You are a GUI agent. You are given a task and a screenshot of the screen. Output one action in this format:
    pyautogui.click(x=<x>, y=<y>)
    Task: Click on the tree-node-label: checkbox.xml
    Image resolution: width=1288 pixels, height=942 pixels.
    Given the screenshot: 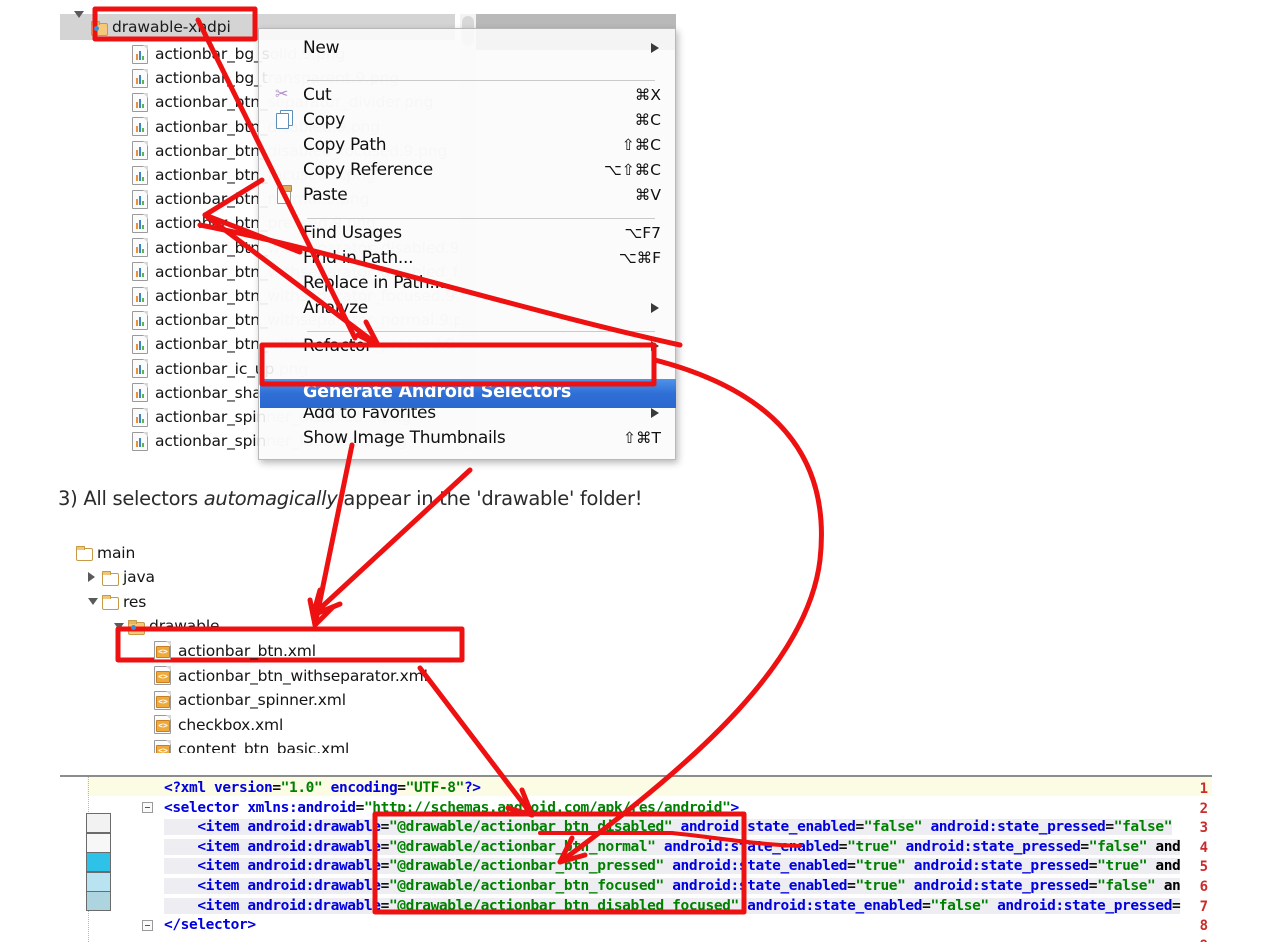 What is the action you would take?
    pyautogui.click(x=231, y=724)
    